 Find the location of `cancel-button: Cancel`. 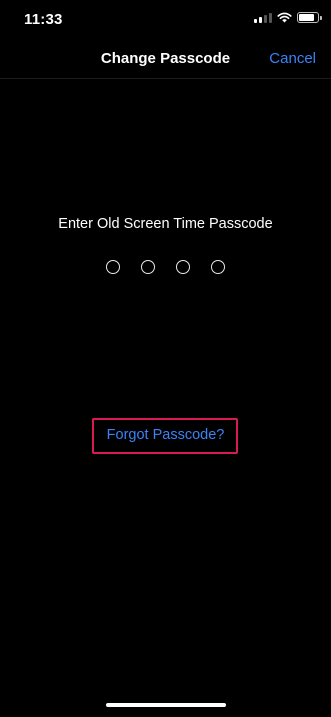

cancel-button: Cancel is located at coordinates (292, 58).